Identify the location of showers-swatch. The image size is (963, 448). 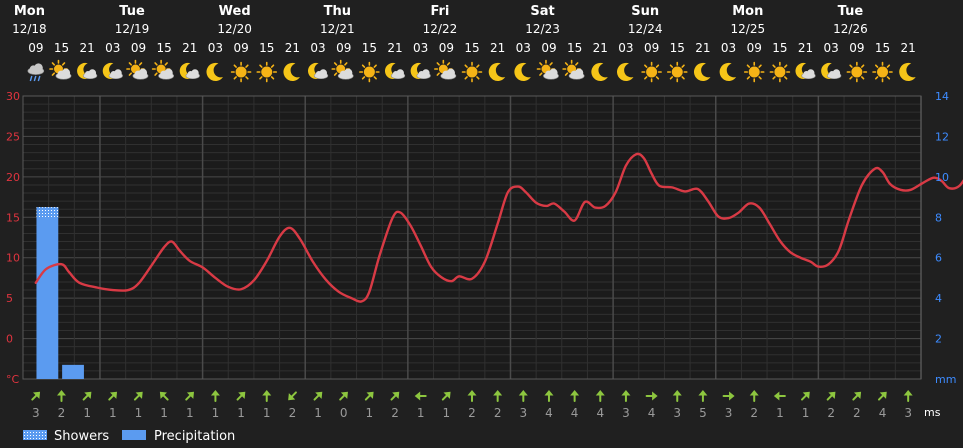
(35, 435).